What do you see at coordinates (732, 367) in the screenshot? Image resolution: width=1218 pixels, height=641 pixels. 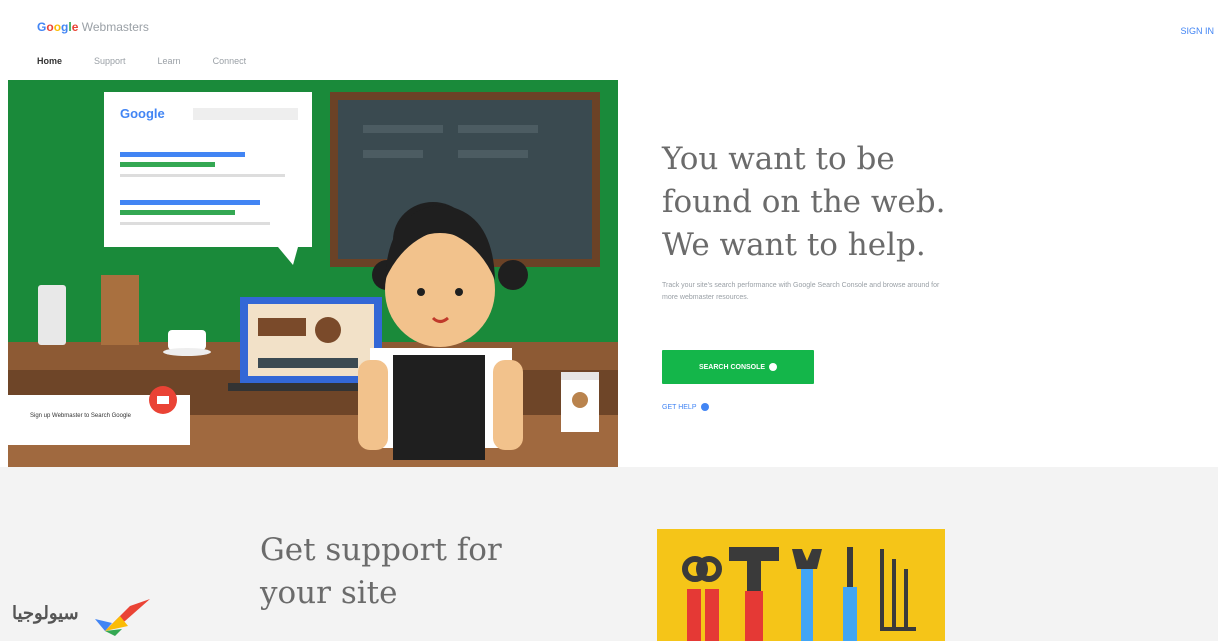 I see `cta-label: SEARCH CONSOLE` at bounding box center [732, 367].